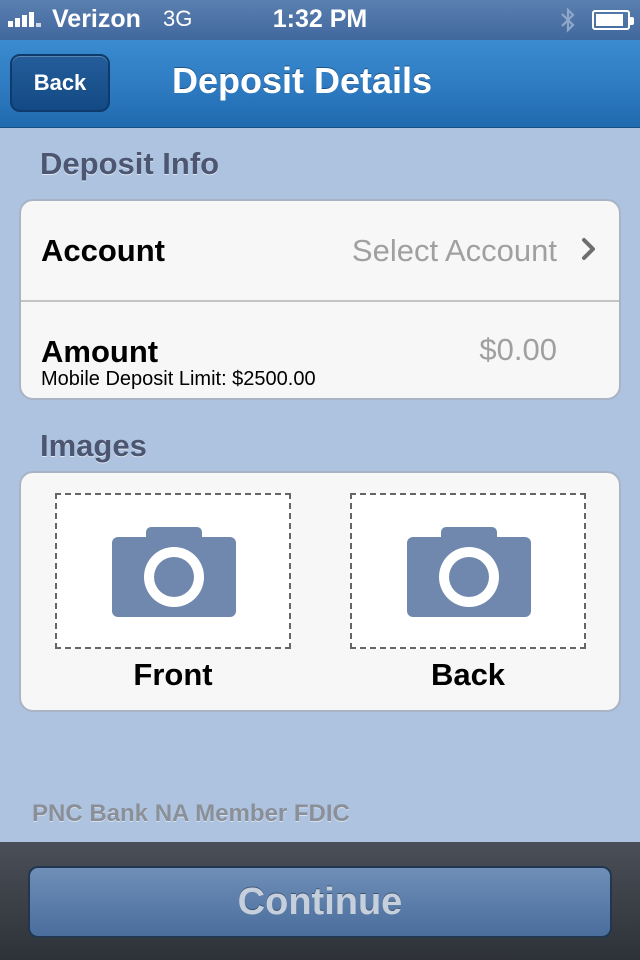  Describe the element at coordinates (60, 83) in the screenshot. I see `back-button: Back` at that location.